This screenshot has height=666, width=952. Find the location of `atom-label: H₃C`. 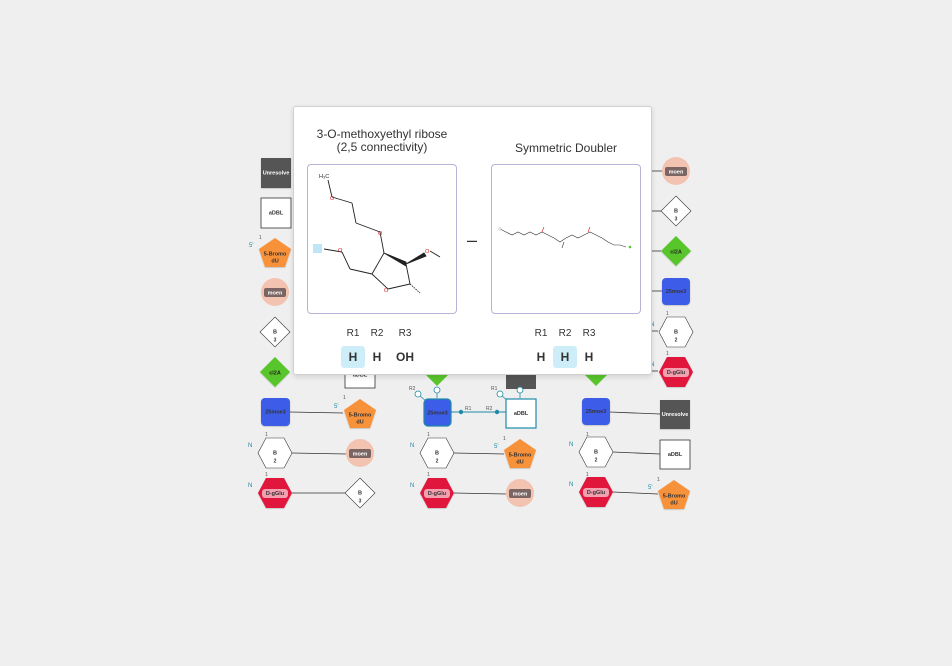

atom-label: H₃C is located at coordinates (324, 177).